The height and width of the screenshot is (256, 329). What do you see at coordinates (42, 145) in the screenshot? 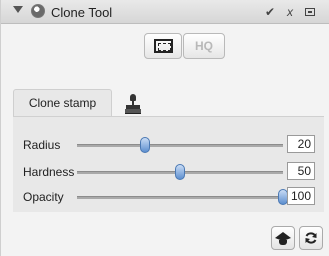
I see `radius-label: Radius` at bounding box center [42, 145].